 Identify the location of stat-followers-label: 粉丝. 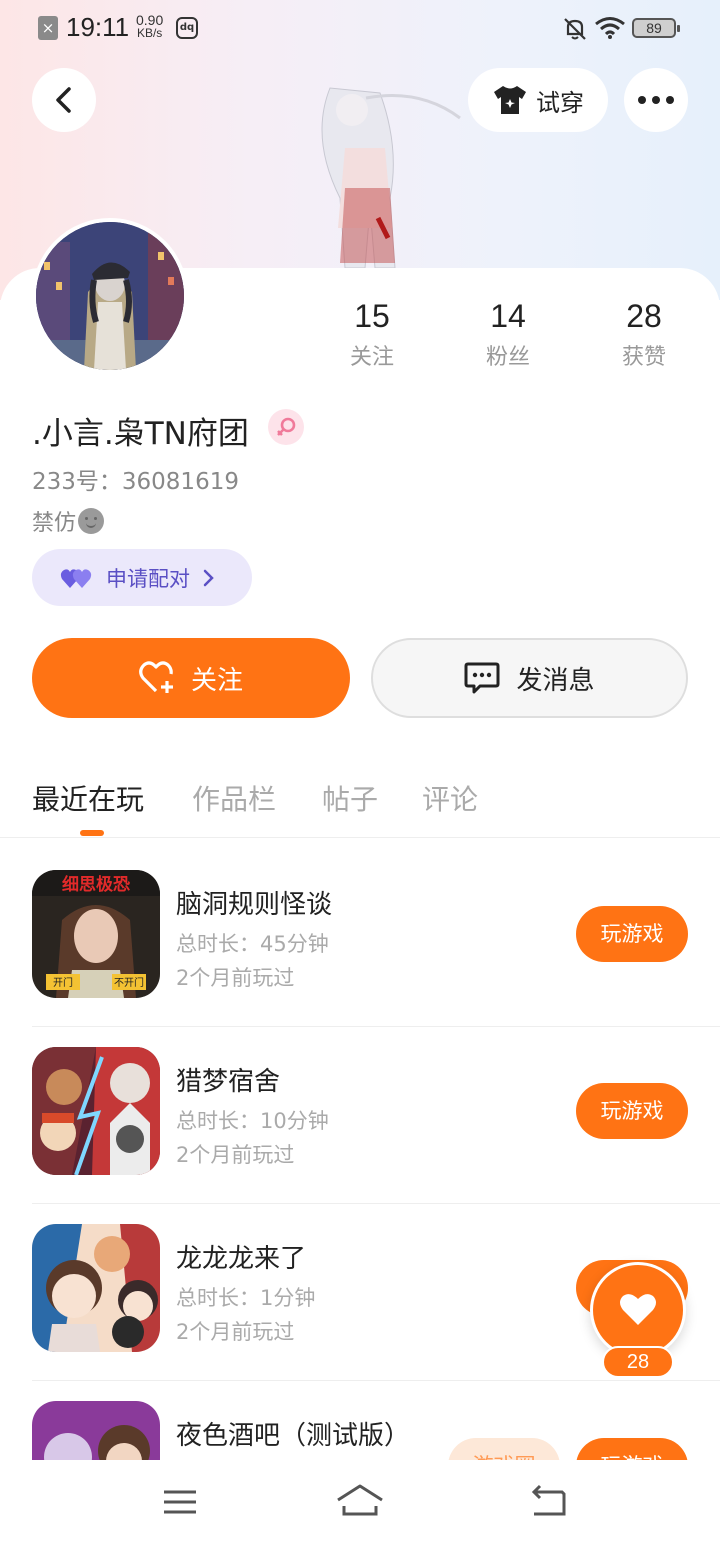
(507, 357).